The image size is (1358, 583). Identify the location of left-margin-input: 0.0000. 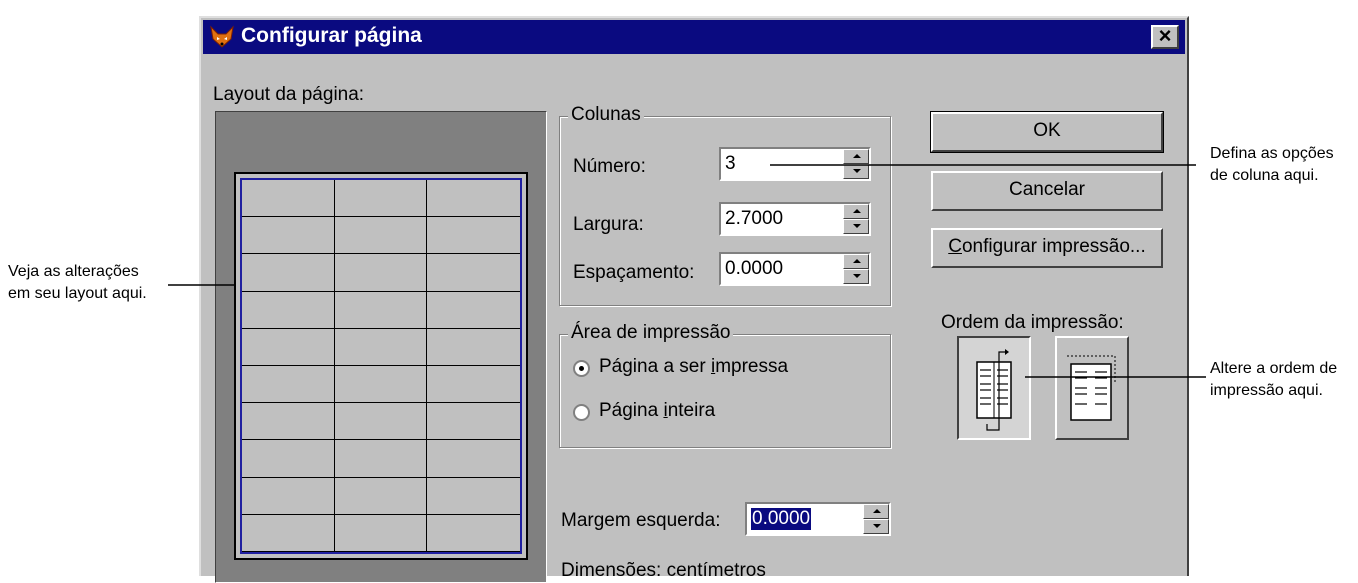
(781, 519).